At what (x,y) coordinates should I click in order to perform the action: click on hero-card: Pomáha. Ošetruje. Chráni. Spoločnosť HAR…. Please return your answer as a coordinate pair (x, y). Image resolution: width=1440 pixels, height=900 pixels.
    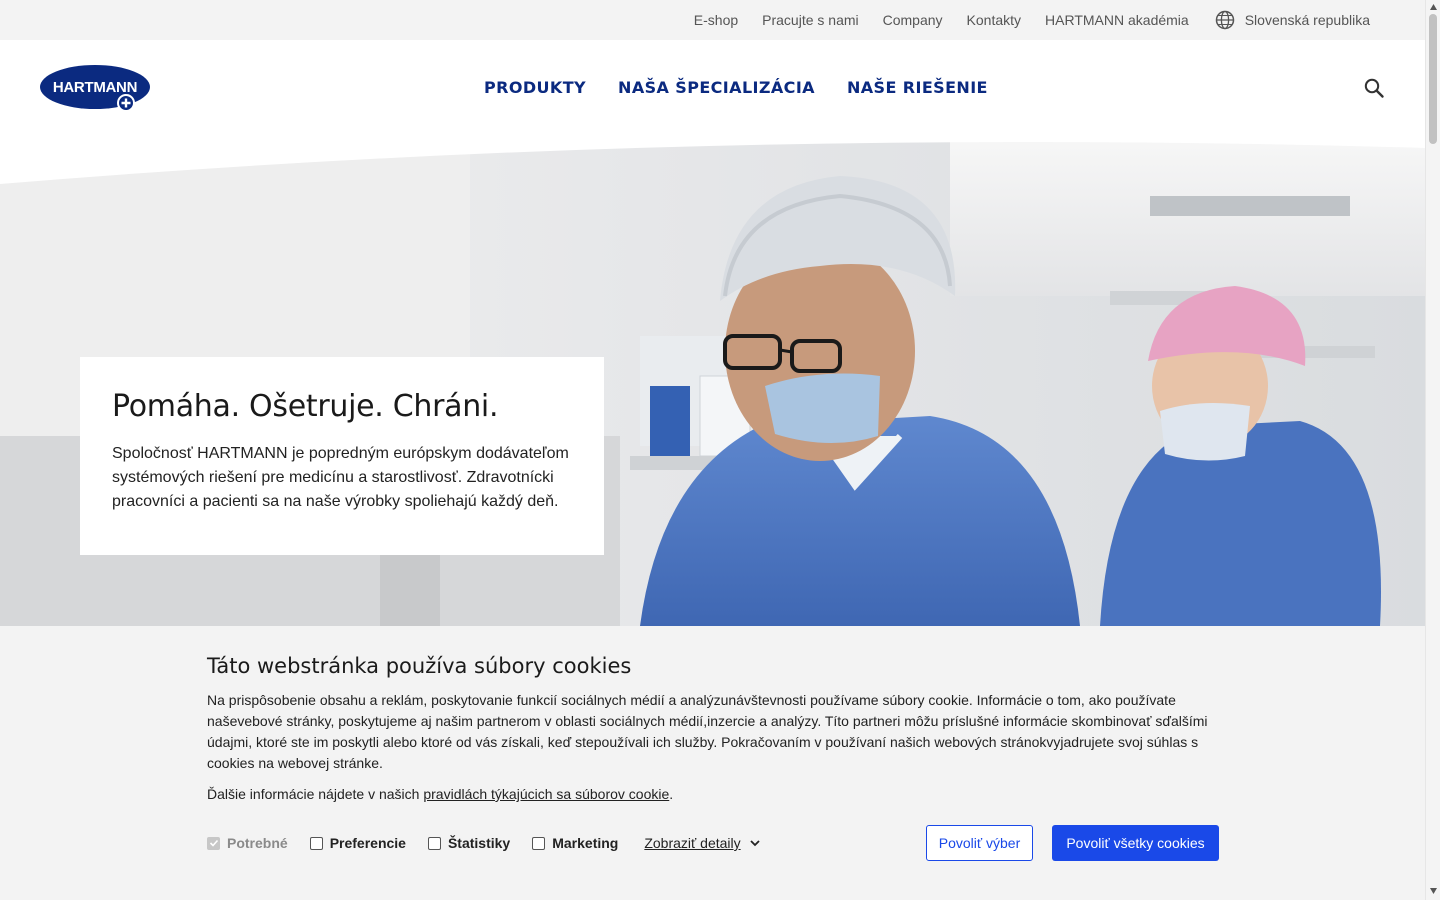
    Looking at the image, I should click on (342, 456).